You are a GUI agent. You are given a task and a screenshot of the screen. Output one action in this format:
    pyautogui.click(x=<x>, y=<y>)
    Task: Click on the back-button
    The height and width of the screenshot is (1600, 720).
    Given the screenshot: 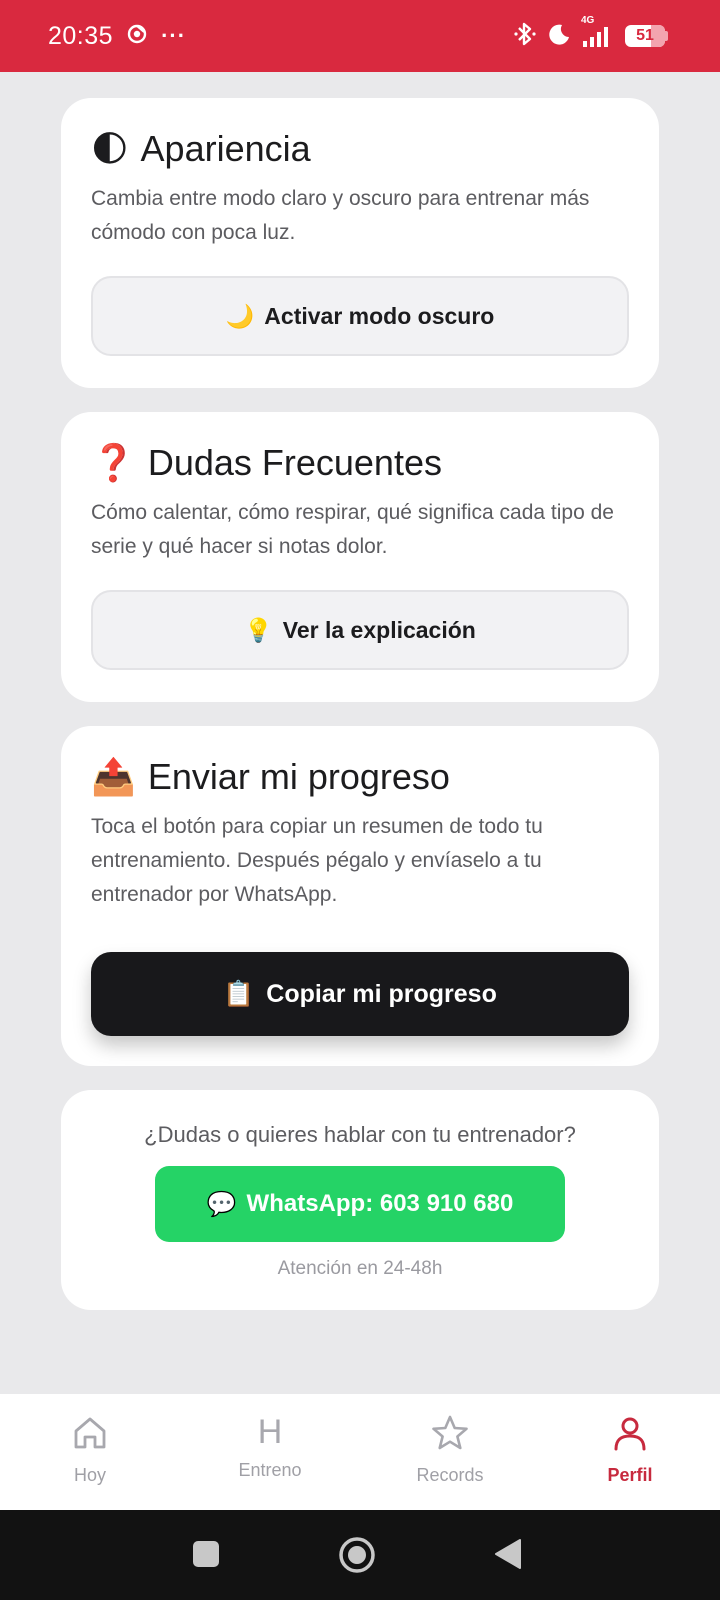 What is the action you would take?
    pyautogui.click(x=508, y=1556)
    